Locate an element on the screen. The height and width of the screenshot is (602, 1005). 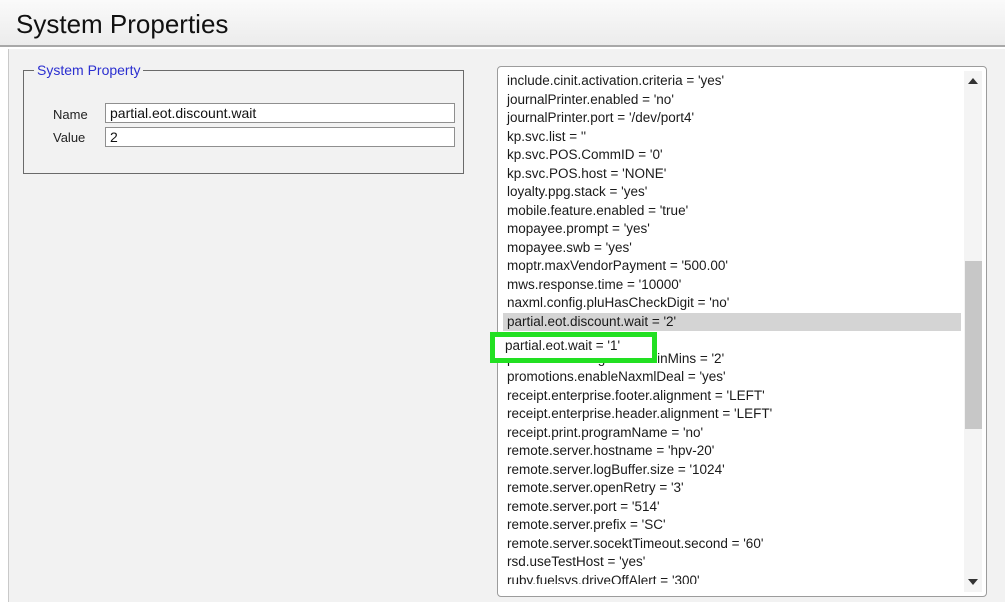
chevron-down-icon is located at coordinates (973, 582).